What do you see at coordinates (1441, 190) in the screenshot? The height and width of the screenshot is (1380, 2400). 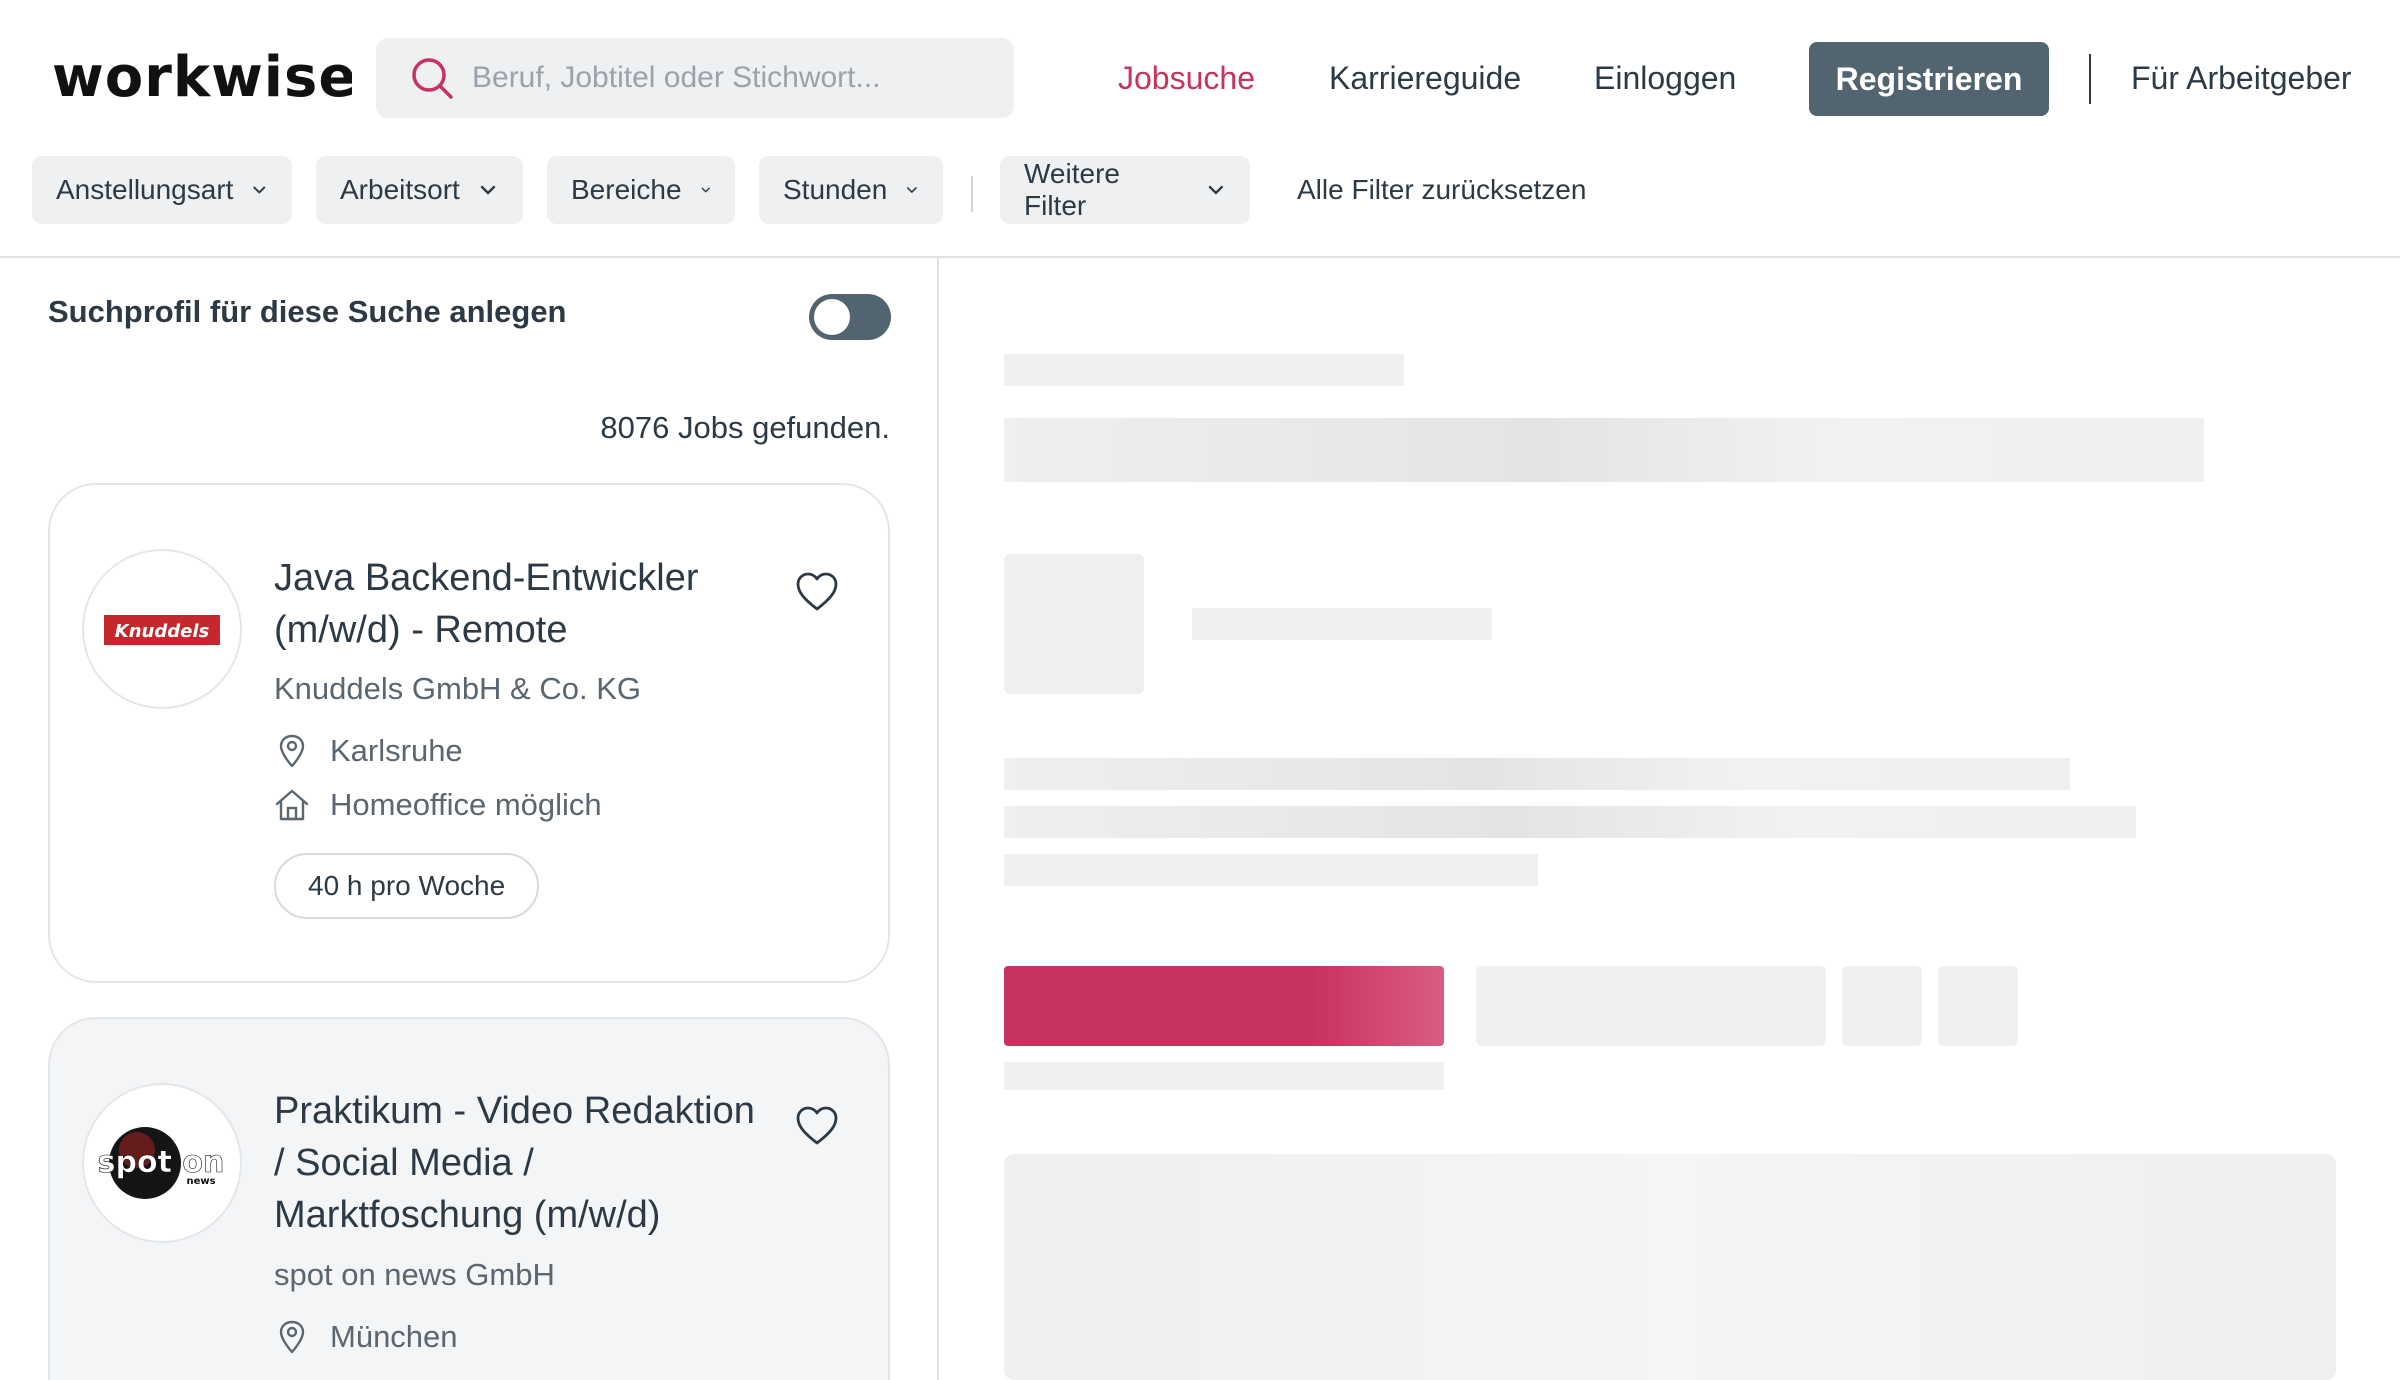 I see `reset-filters-link: Alle Filter zurücksetzen` at bounding box center [1441, 190].